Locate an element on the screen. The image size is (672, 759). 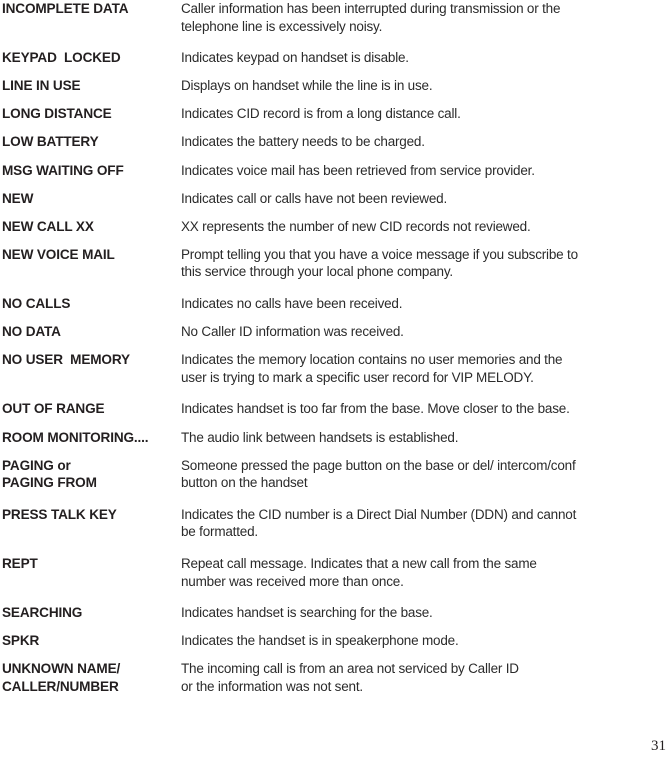
glossary-description: Indicates no calls have been received. is located at coordinates (426, 304).